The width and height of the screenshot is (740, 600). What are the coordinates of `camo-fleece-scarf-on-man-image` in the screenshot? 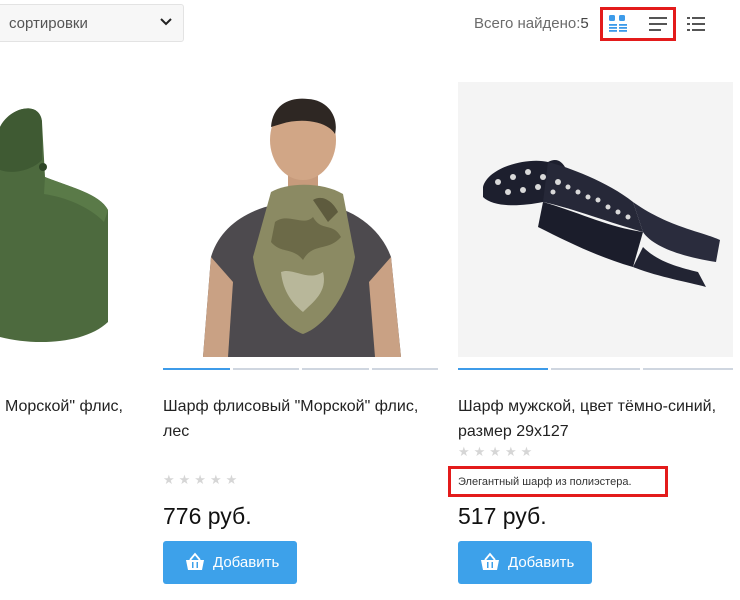 It's located at (302, 227).